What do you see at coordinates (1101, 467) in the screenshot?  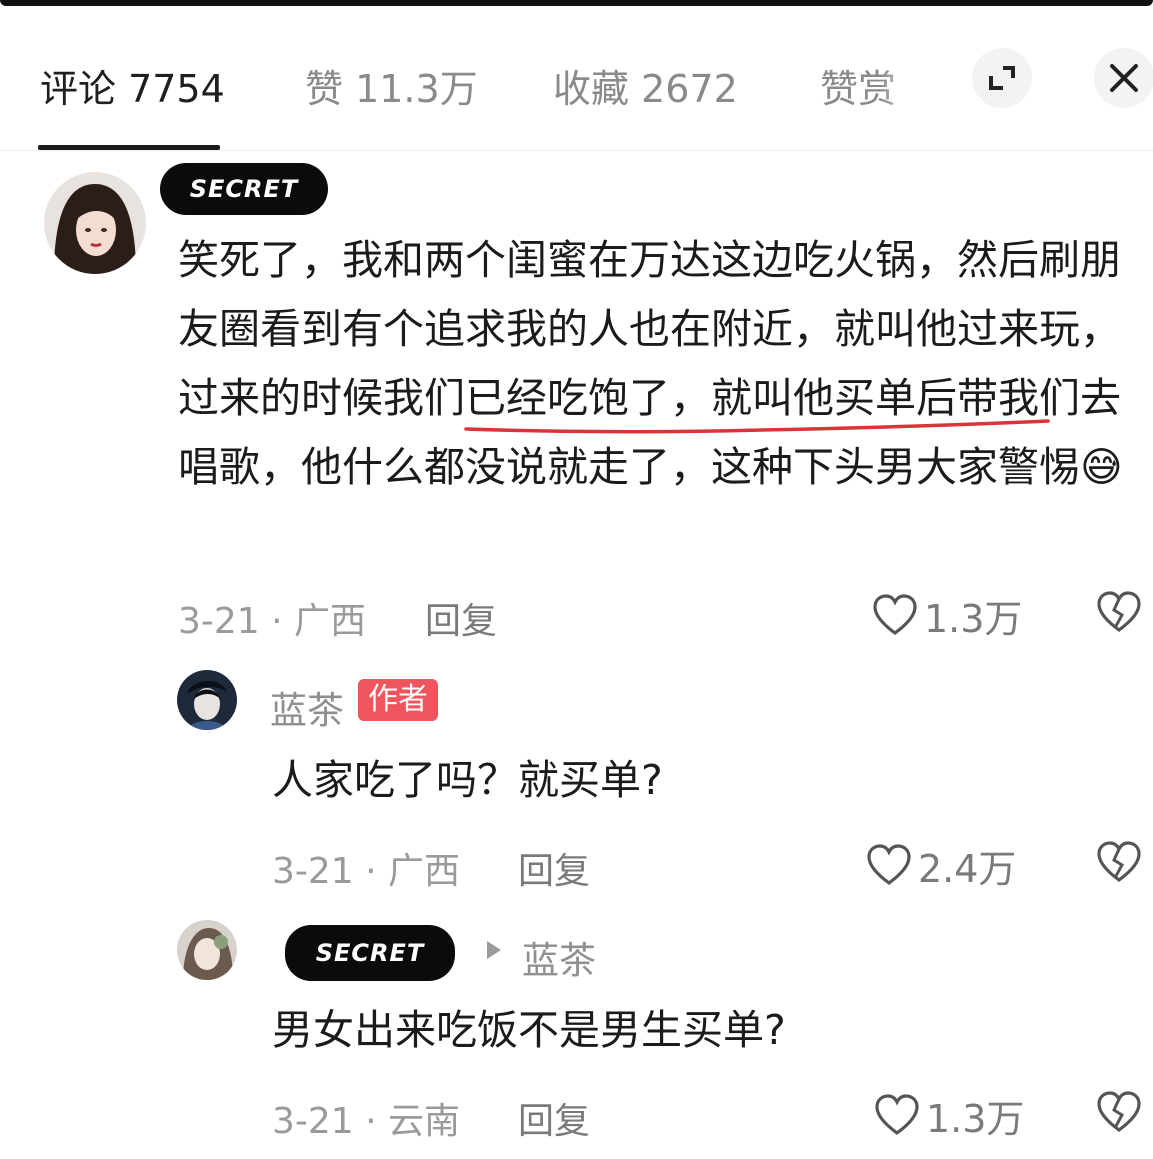 I see `emoji-icon: 😅` at bounding box center [1101, 467].